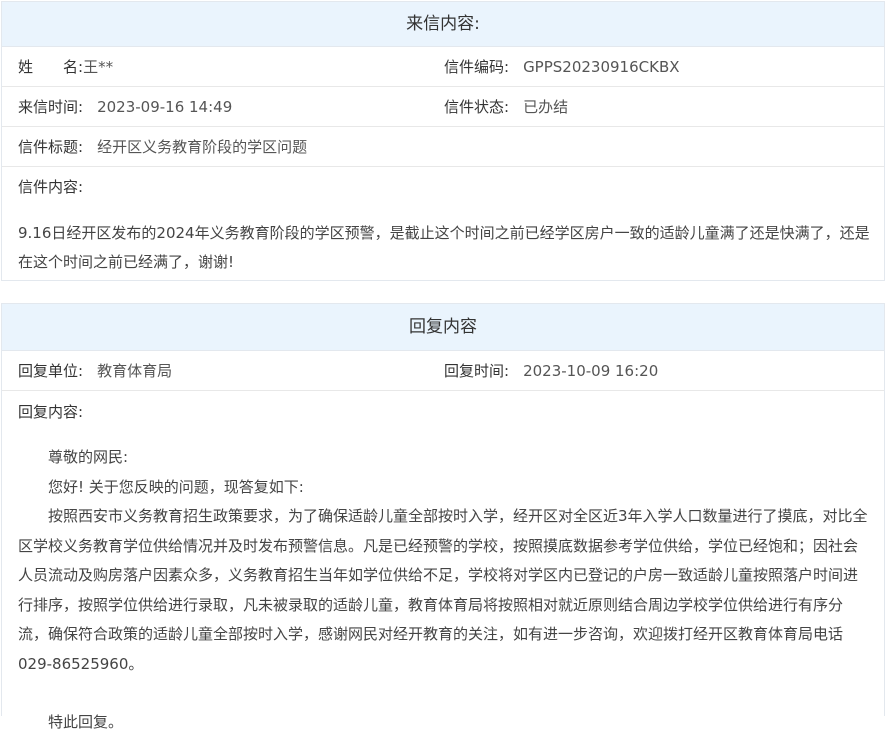 The height and width of the screenshot is (738, 886). I want to click on reply-closing: 特此回复。, so click(86, 722).